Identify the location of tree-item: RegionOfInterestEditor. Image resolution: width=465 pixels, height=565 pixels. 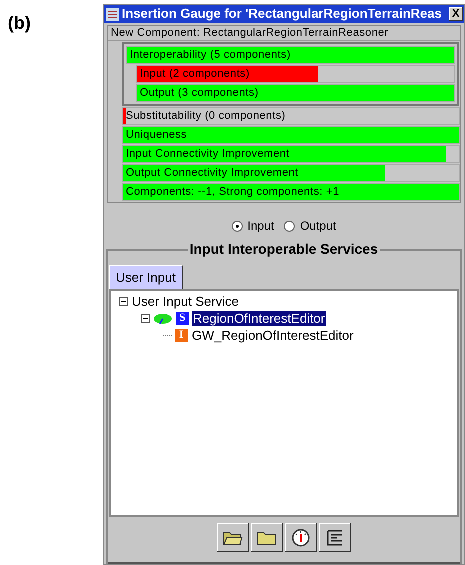
(259, 318).